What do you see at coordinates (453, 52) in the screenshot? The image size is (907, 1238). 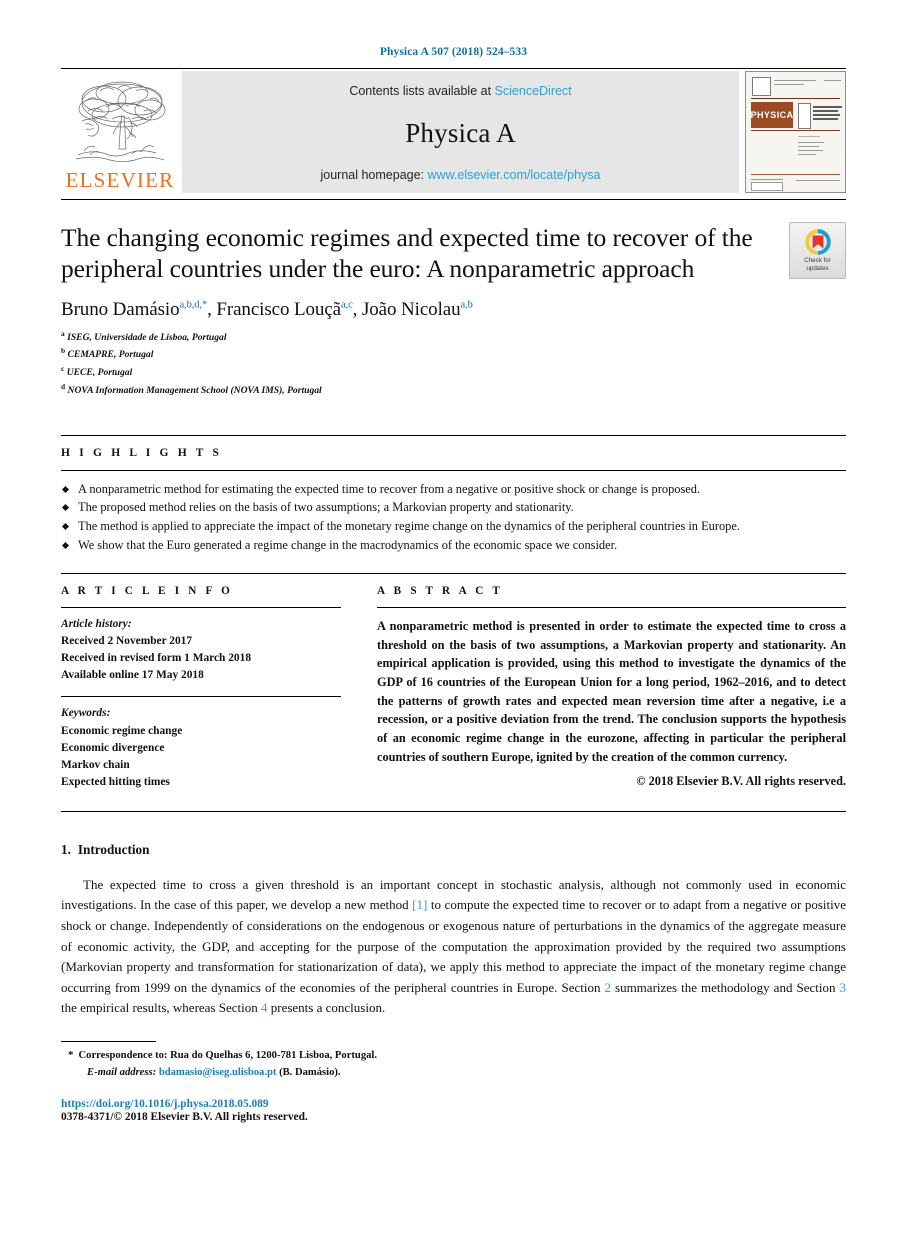 I see `running-head: Physica A 507 (2018) 524–533` at bounding box center [453, 52].